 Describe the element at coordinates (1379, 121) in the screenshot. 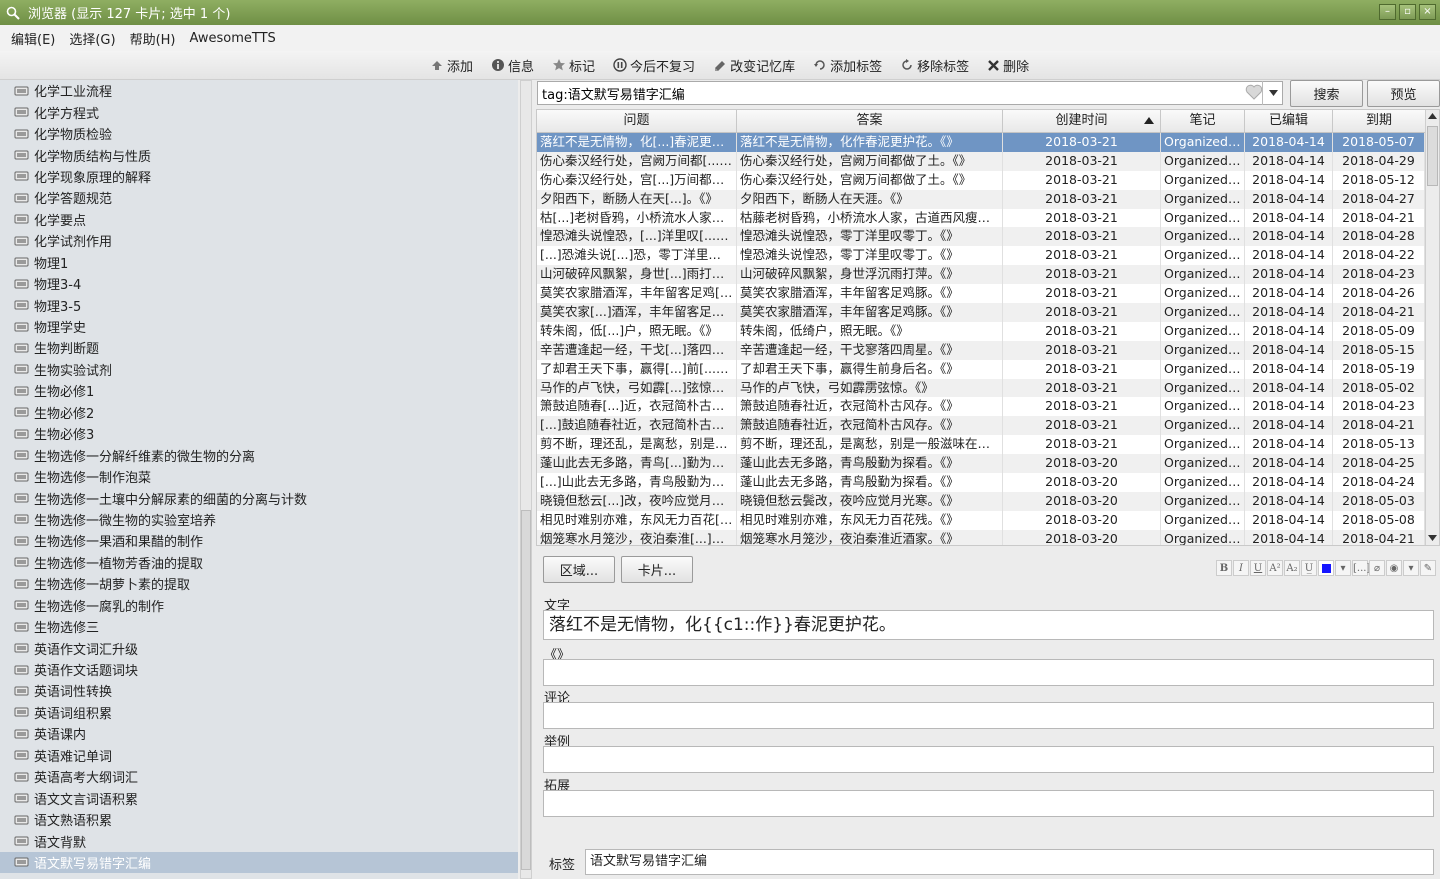

I see `column-due: 到期` at that location.